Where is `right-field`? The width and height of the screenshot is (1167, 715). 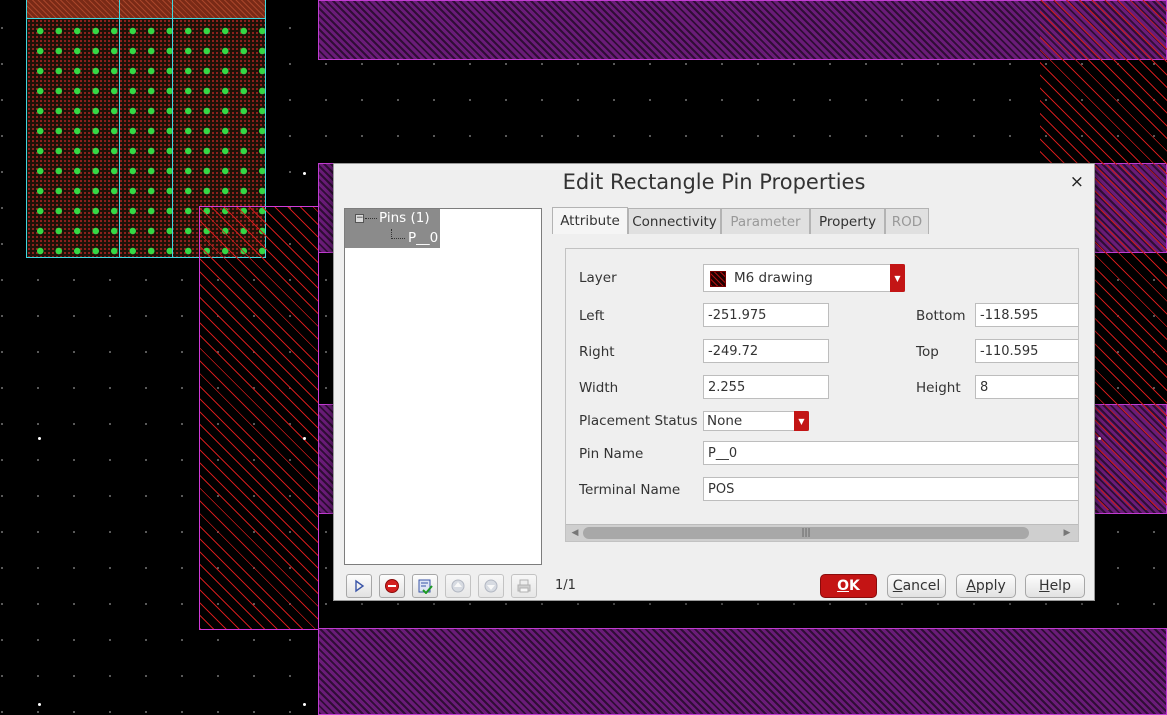 right-field is located at coordinates (766, 351).